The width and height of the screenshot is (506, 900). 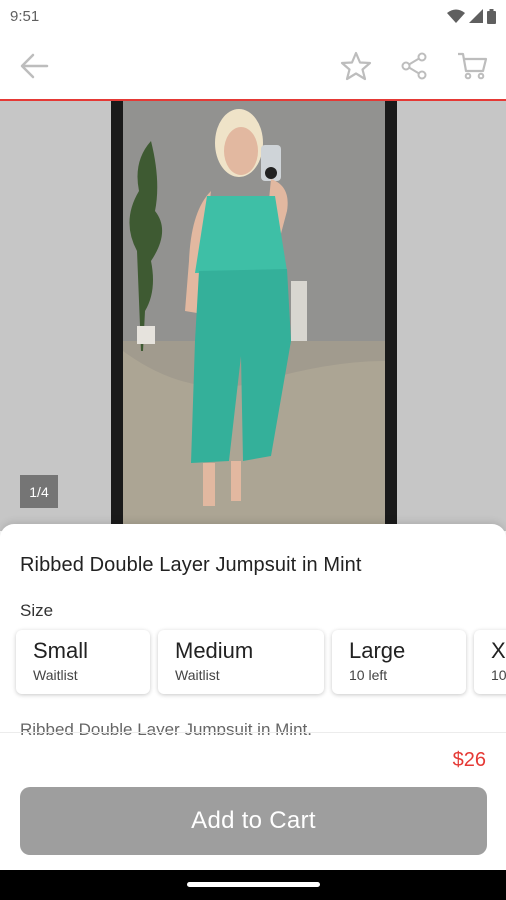 What do you see at coordinates (214, 650) in the screenshot?
I see `size-option-name: Medium` at bounding box center [214, 650].